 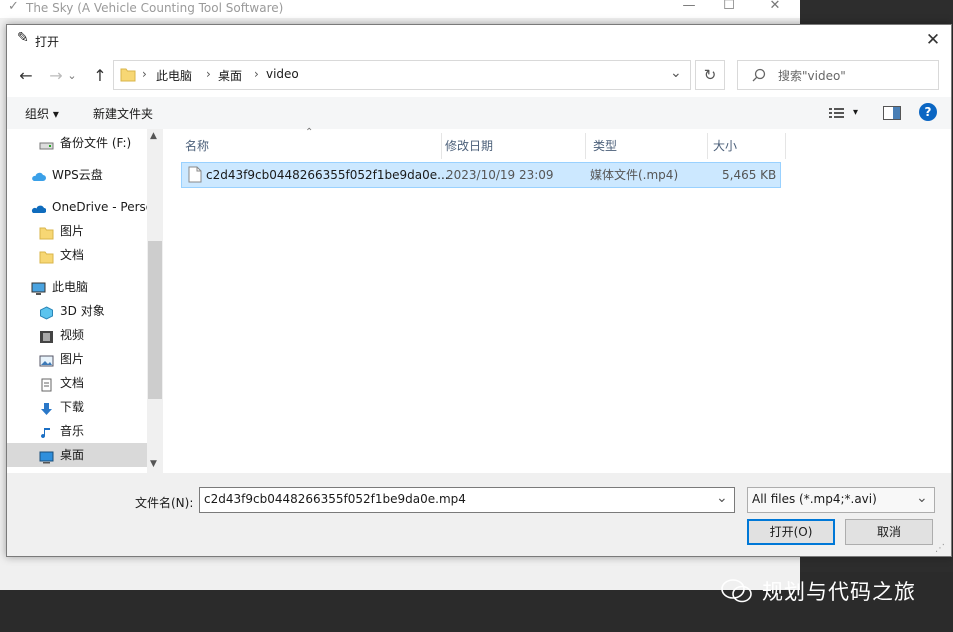 I want to click on sidebar-item: 桌面, so click(x=77, y=455).